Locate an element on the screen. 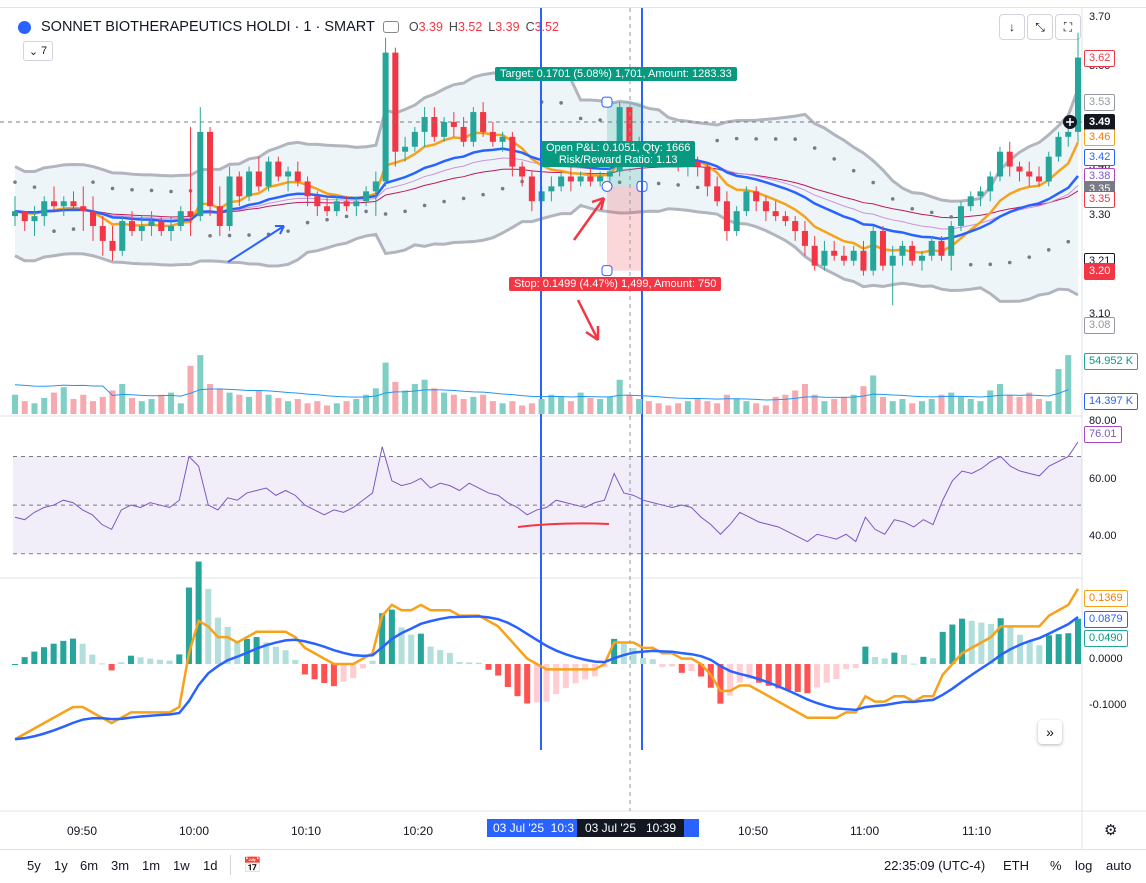 This screenshot has height=883, width=1146. chevron-down-icon: ⌄ is located at coordinates (33, 51).